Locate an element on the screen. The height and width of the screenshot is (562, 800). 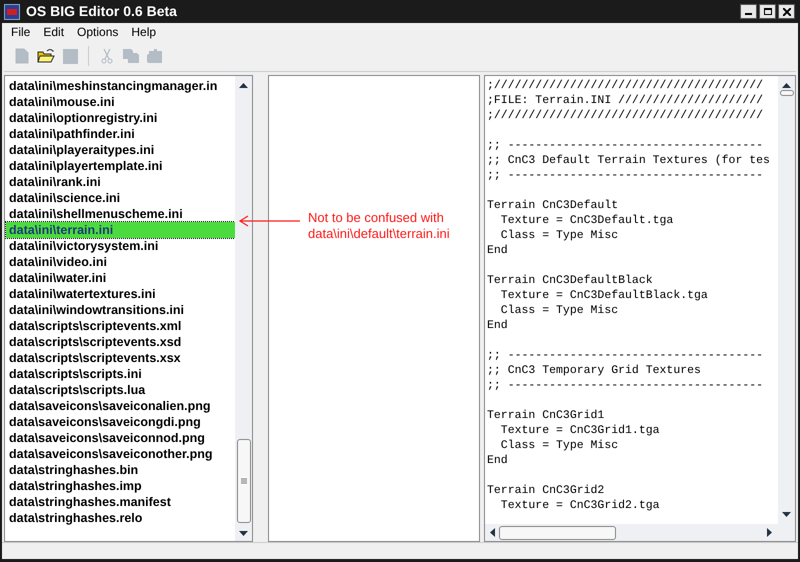
code-line: Texture = CnC3DefaultBlack.tga is located at coordinates (604, 295).